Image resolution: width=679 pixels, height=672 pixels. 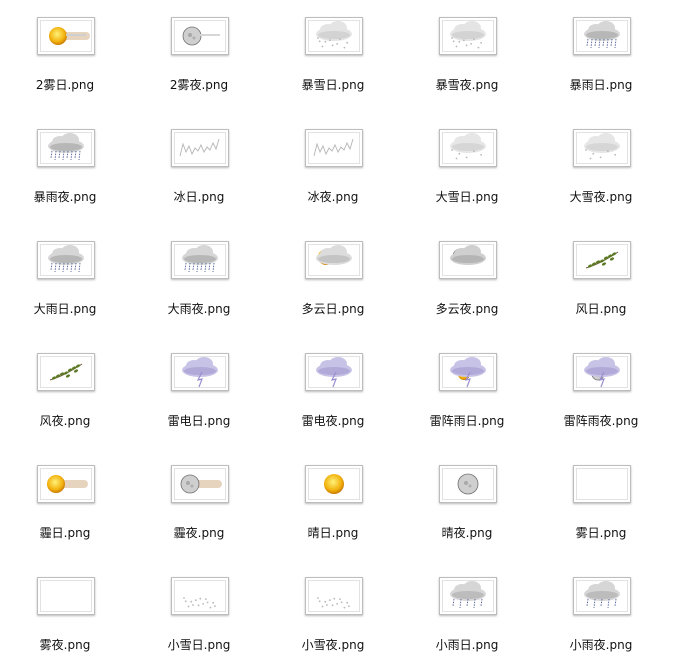 What do you see at coordinates (467, 84) in the screenshot?
I see `file-name-label: 暴雪夜.png` at bounding box center [467, 84].